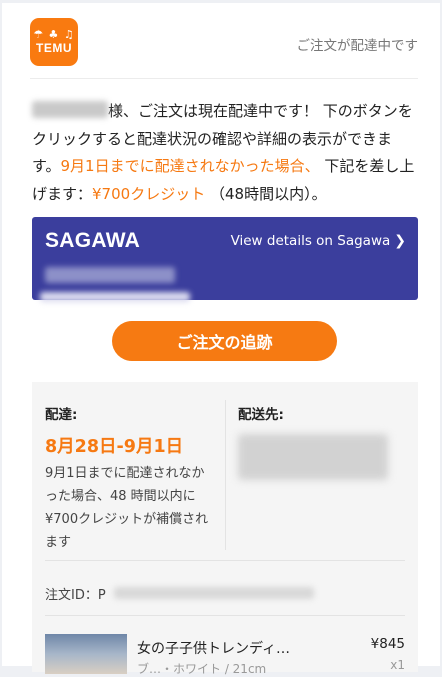 The width and height of the screenshot is (442, 677). Describe the element at coordinates (357, 46) in the screenshot. I see `order-status-text: ご注文が配達中です` at that location.